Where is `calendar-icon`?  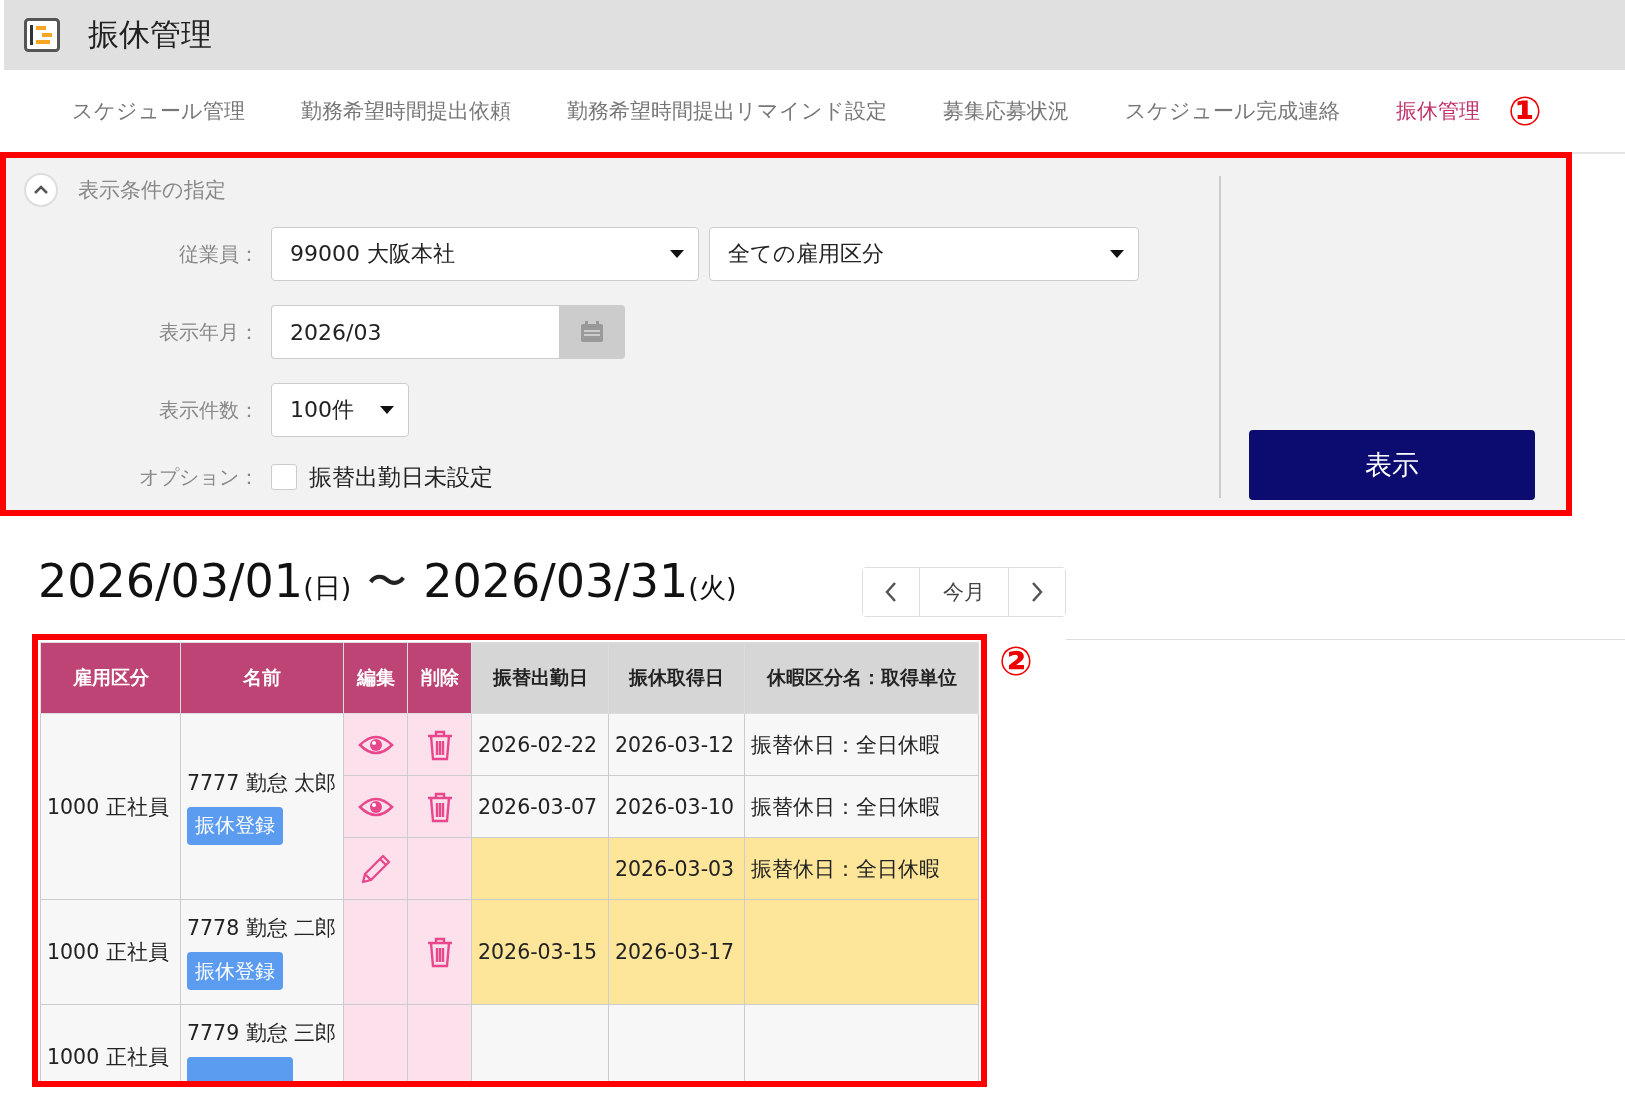 calendar-icon is located at coordinates (592, 332).